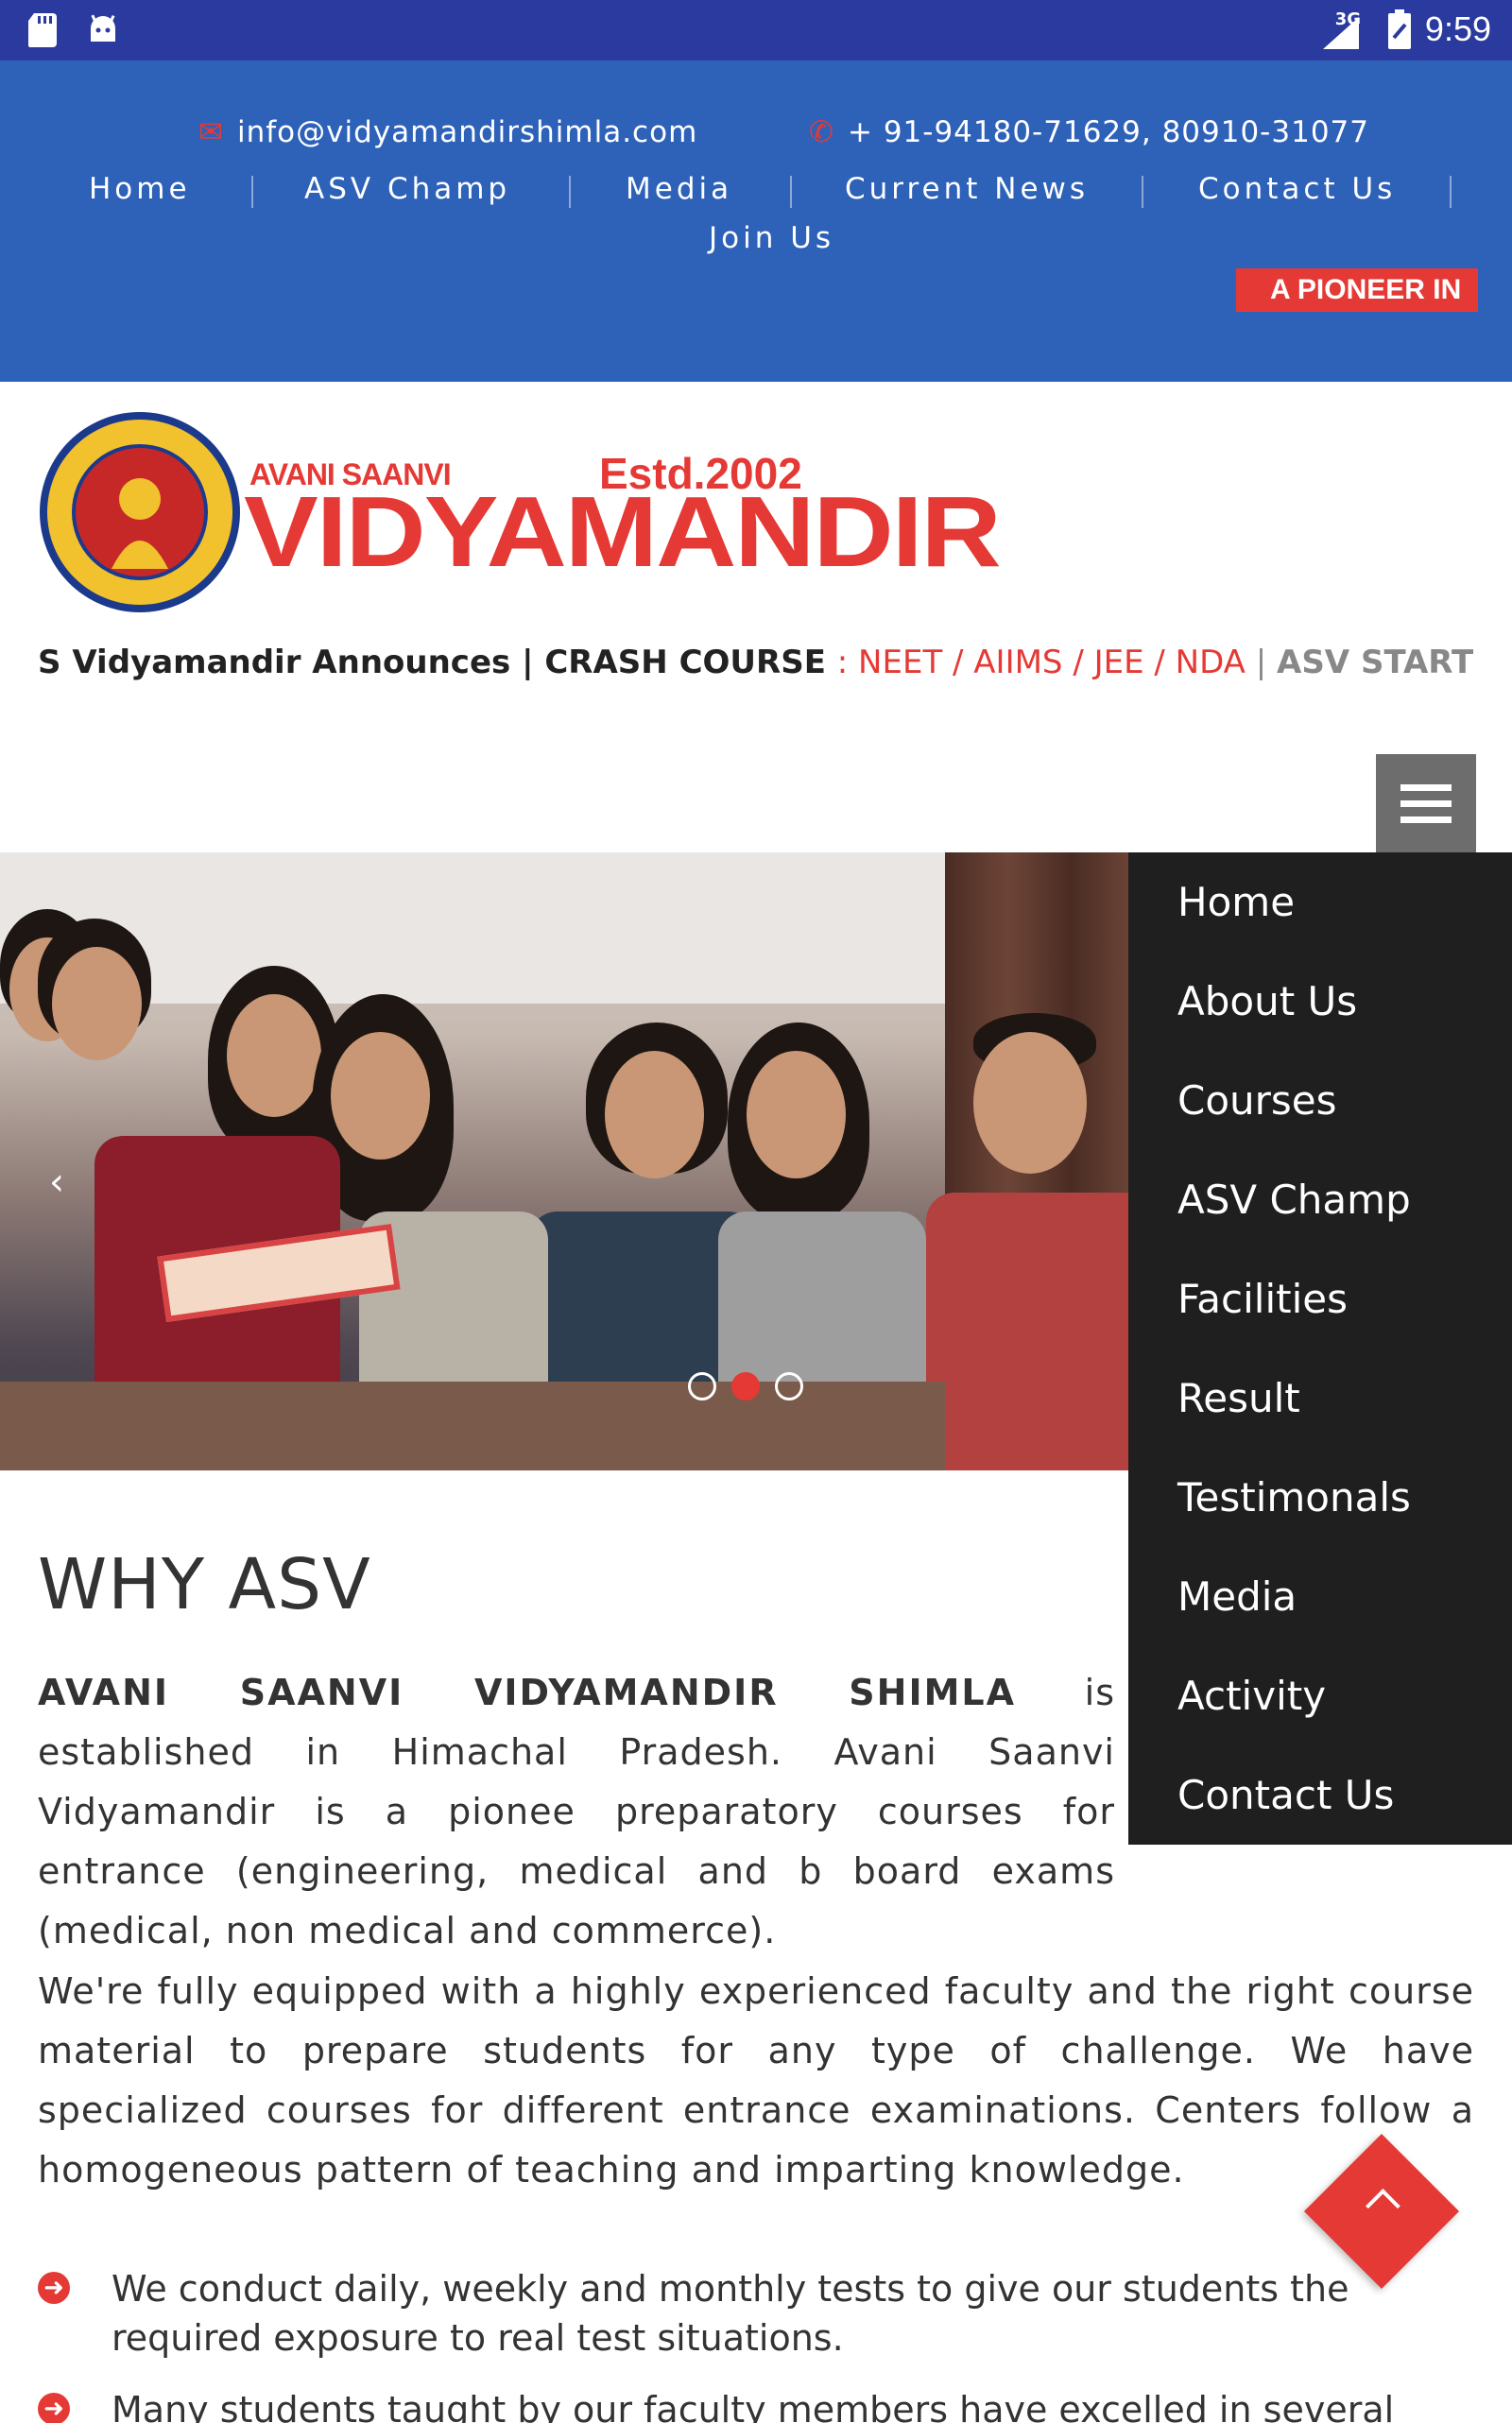  I want to click on email-contact: ✉ info@vidyamandirshimla.com, so click(447, 132).